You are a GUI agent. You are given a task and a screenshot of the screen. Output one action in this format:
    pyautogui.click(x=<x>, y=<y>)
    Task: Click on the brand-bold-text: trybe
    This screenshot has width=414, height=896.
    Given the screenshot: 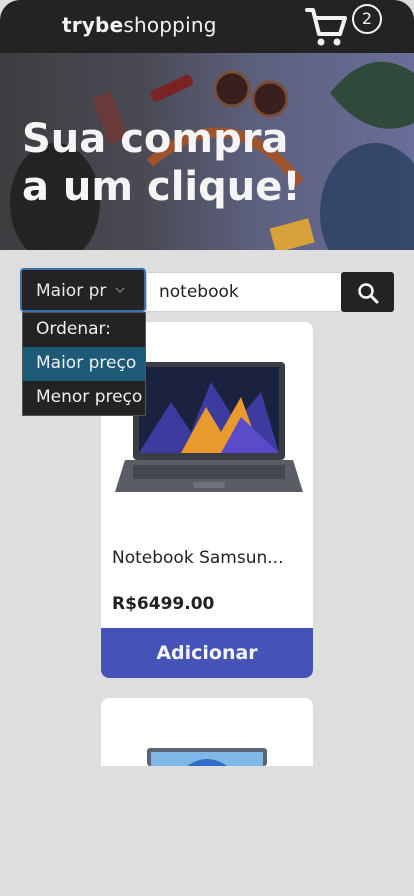 What is the action you would take?
    pyautogui.click(x=93, y=25)
    